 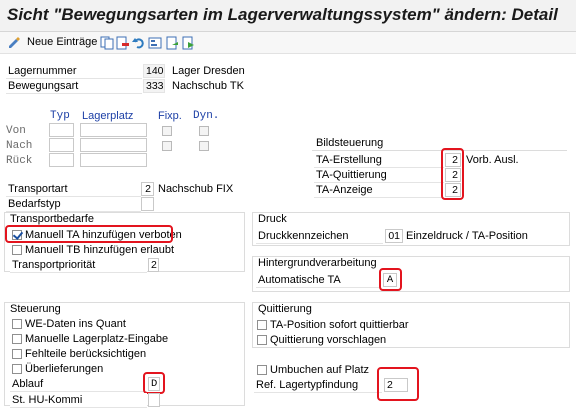 What do you see at coordinates (100, 250) in the screenshot?
I see `manual-tb-allowed-label: Manuell TB hinzufügen erlaubt` at bounding box center [100, 250].